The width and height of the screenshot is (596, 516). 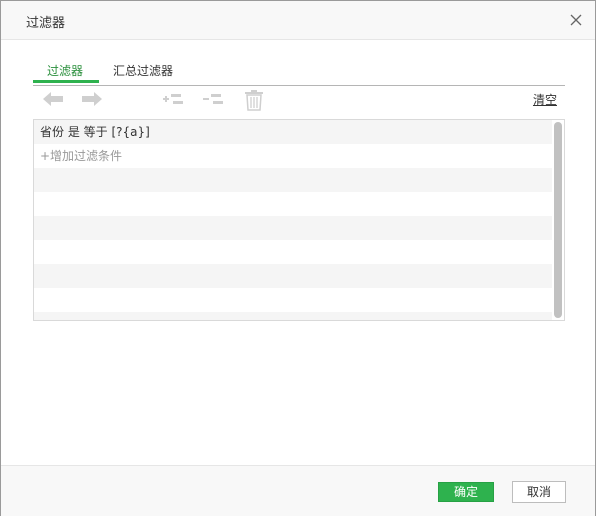 I want to click on active-tab-indicator, so click(x=66, y=81).